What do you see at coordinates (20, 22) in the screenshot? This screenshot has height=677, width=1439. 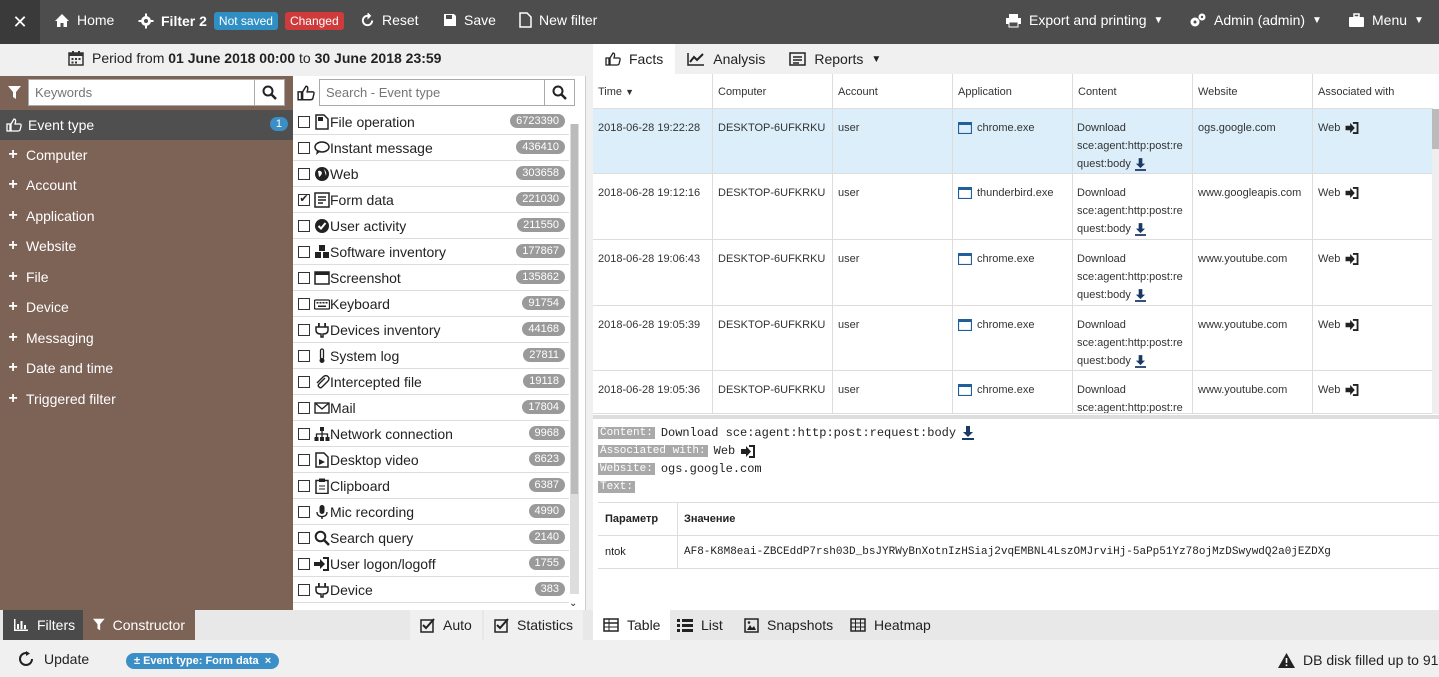 I see `close-button: ✕` at bounding box center [20, 22].